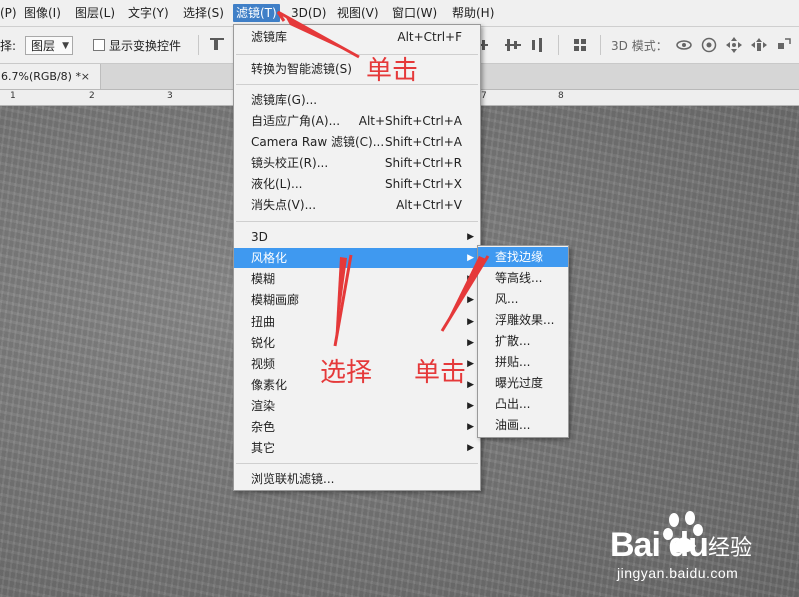 The image size is (799, 597). Describe the element at coordinates (357, 69) in the screenshot. I see `menu-item-convert-smart-filter: 转换为智能滤镜(S)` at that location.